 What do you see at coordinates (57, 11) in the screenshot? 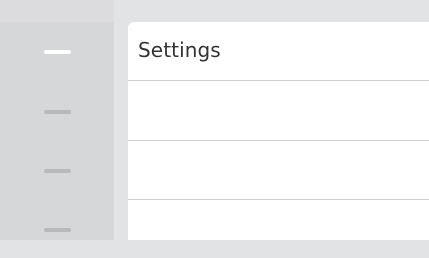
I see `sidebar-header` at bounding box center [57, 11].